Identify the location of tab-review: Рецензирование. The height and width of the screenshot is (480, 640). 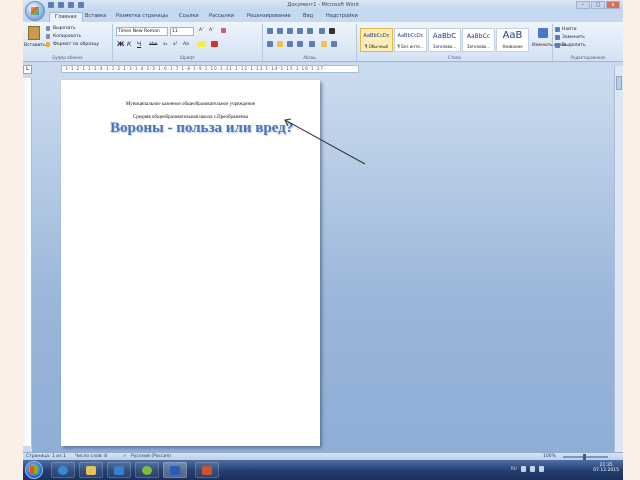
(269, 16).